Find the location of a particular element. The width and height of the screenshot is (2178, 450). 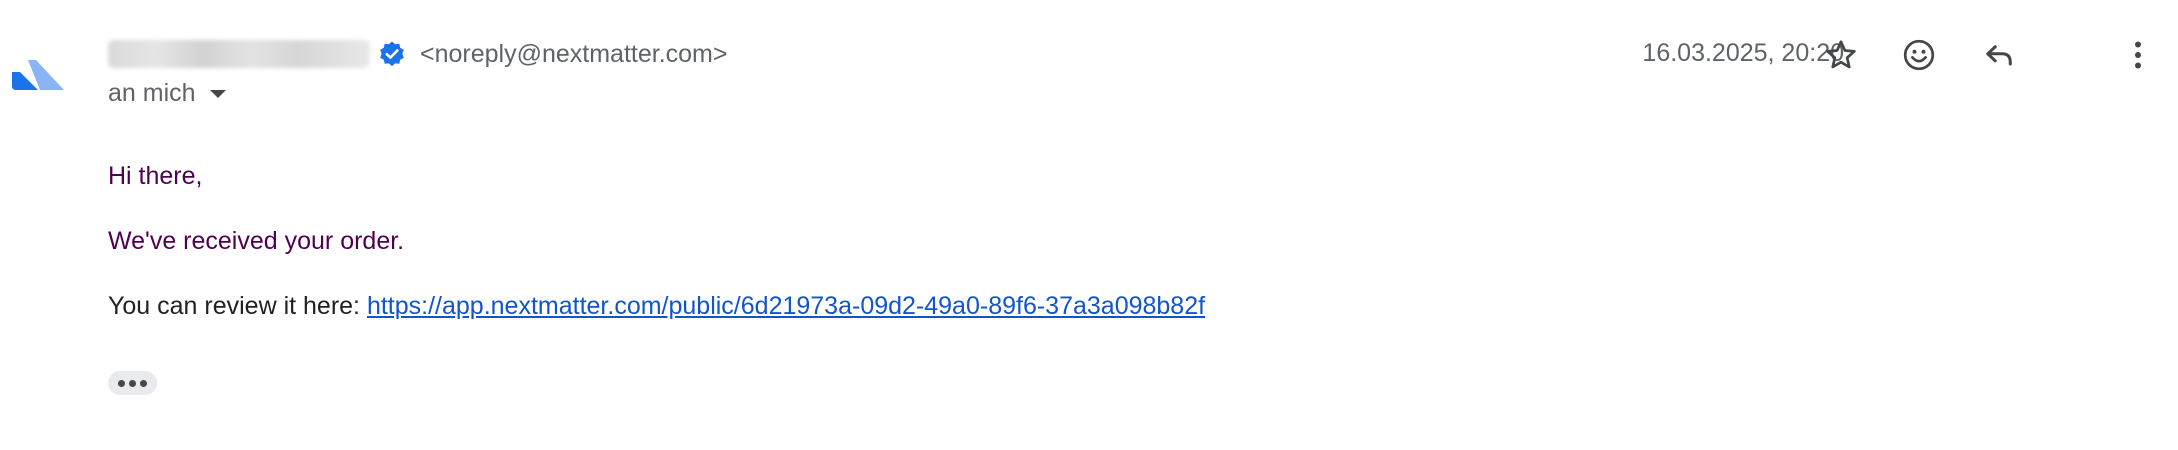

star-button is located at coordinates (1841, 55).